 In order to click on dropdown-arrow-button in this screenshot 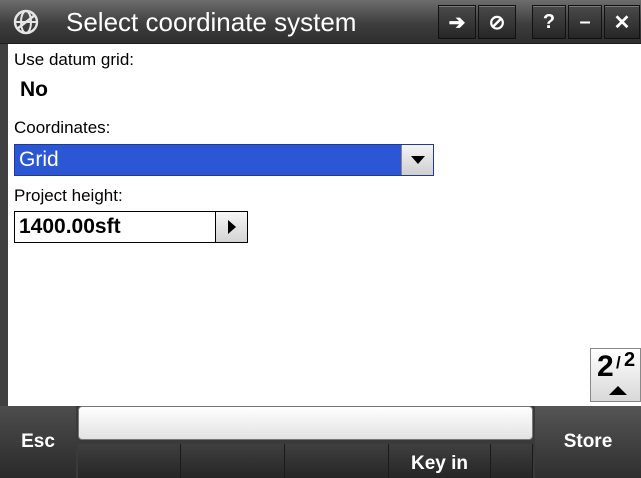, I will do `click(417, 160)`.